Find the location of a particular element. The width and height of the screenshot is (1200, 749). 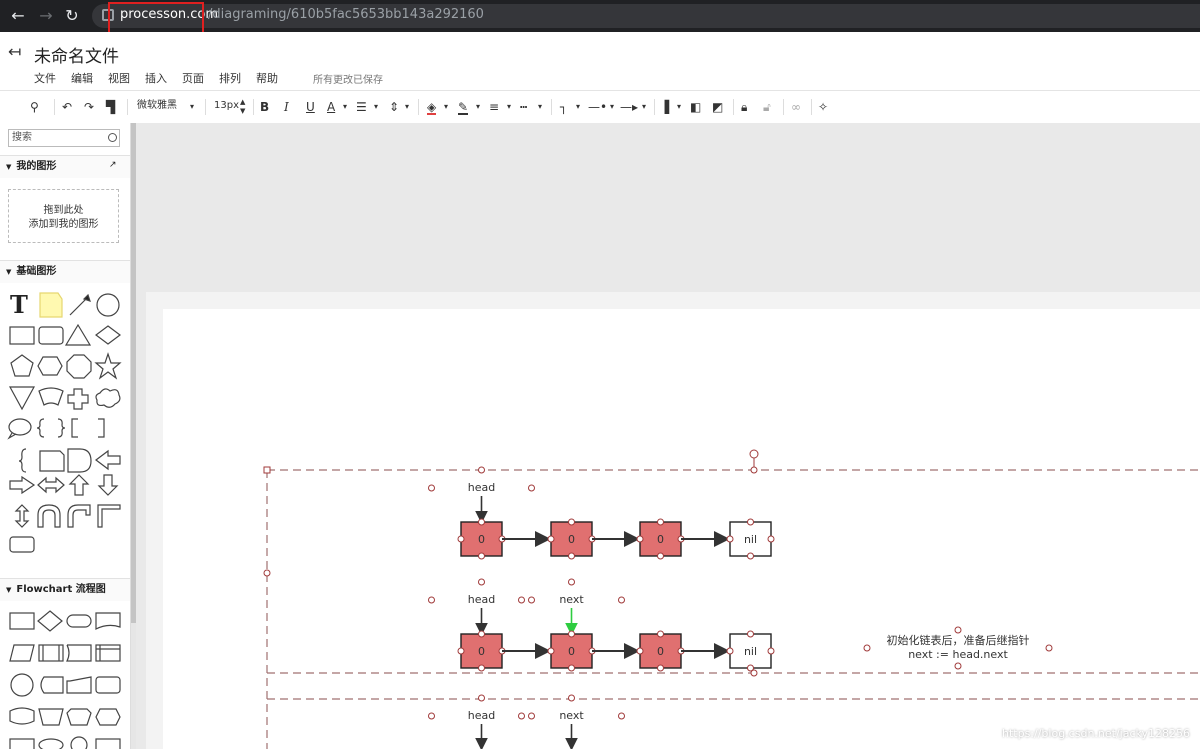

magic-wand-icon: ✧ is located at coordinates (823, 107).